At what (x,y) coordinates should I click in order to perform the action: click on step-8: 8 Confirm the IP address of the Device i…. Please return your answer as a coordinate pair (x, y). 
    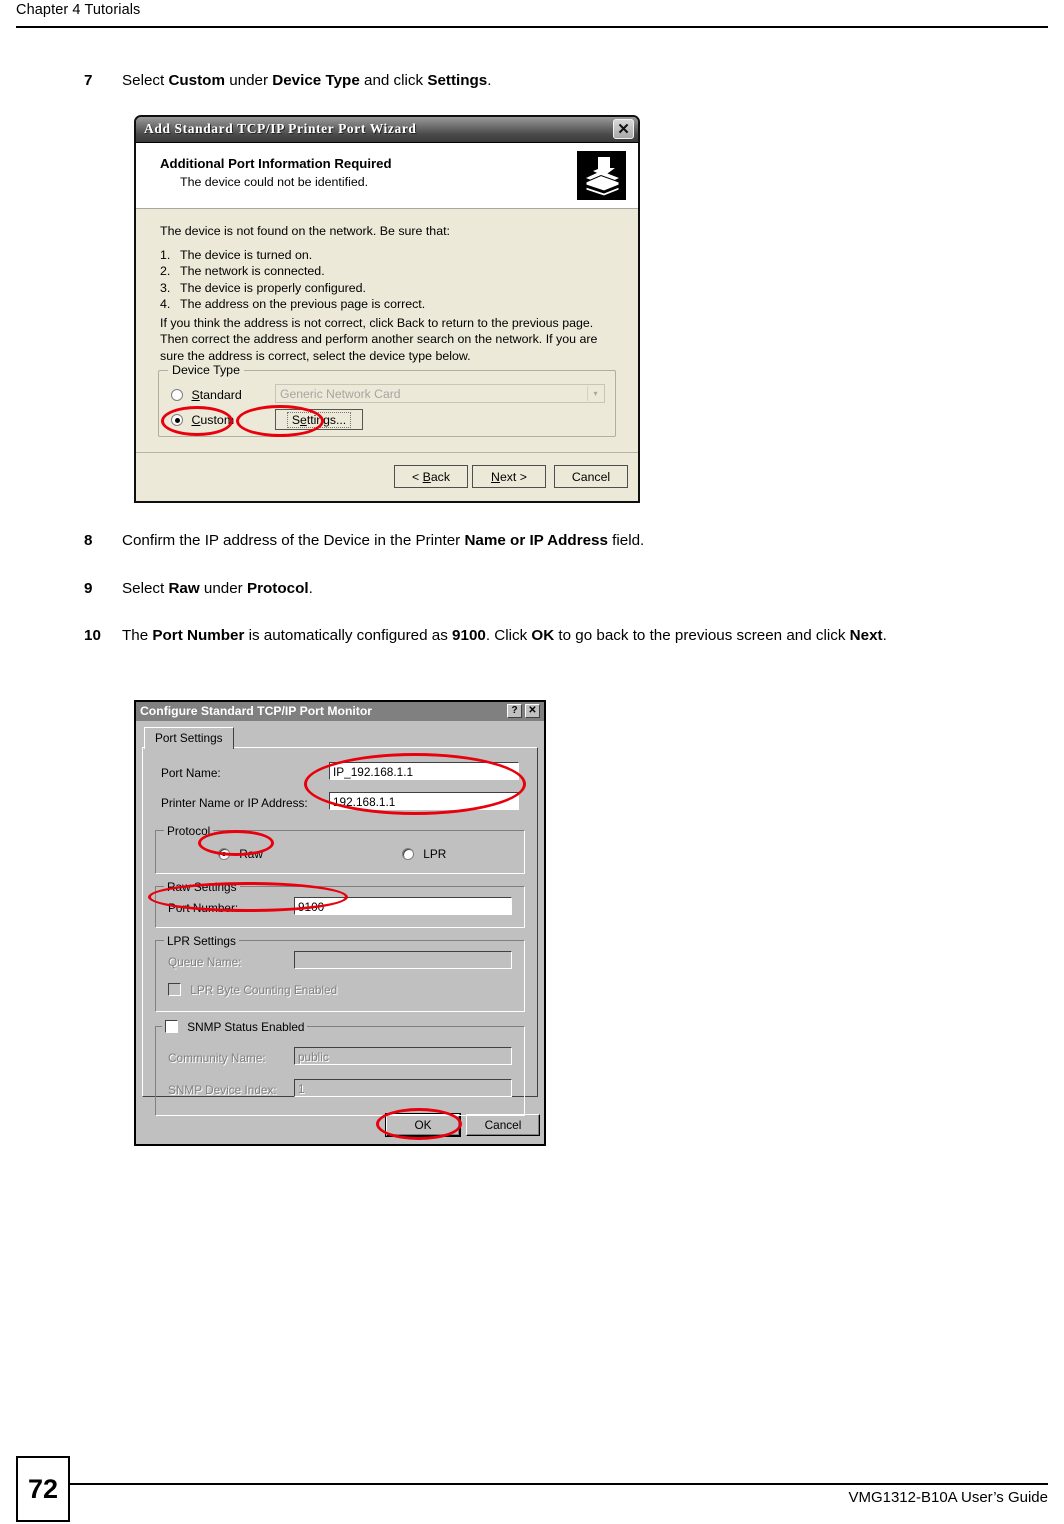
    Looking at the image, I should click on (544, 541).